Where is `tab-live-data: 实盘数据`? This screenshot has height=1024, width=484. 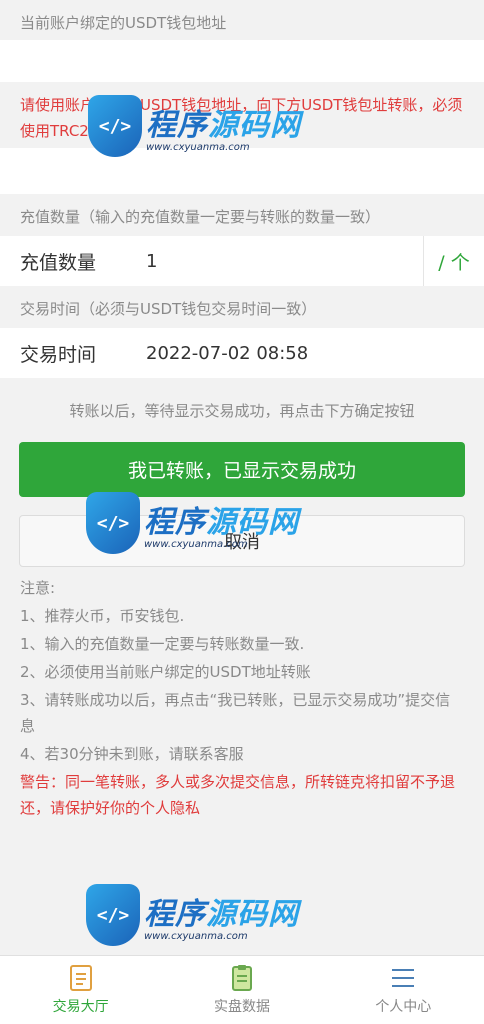
tab-live-data: 实盘数据 is located at coordinates (241, 990).